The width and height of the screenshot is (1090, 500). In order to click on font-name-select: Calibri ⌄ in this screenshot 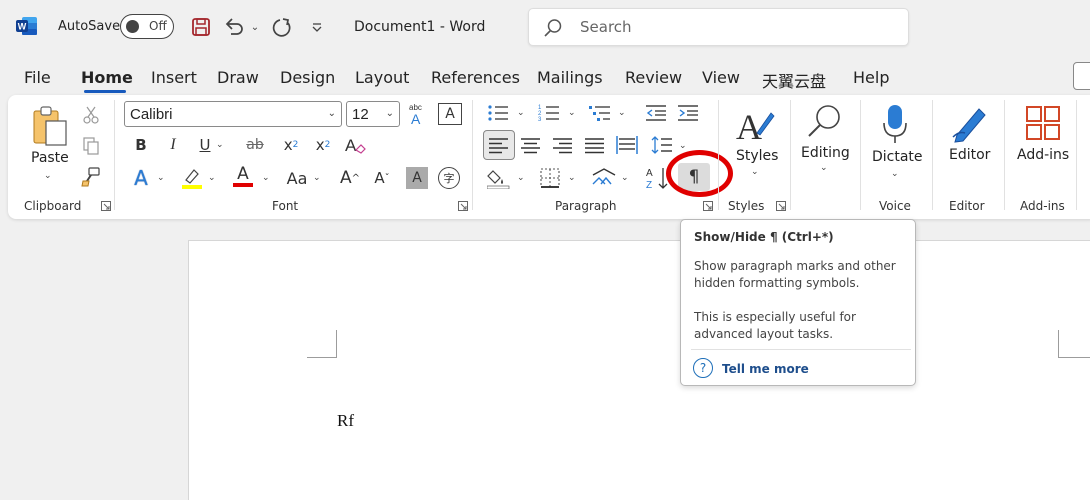, I will do `click(233, 114)`.